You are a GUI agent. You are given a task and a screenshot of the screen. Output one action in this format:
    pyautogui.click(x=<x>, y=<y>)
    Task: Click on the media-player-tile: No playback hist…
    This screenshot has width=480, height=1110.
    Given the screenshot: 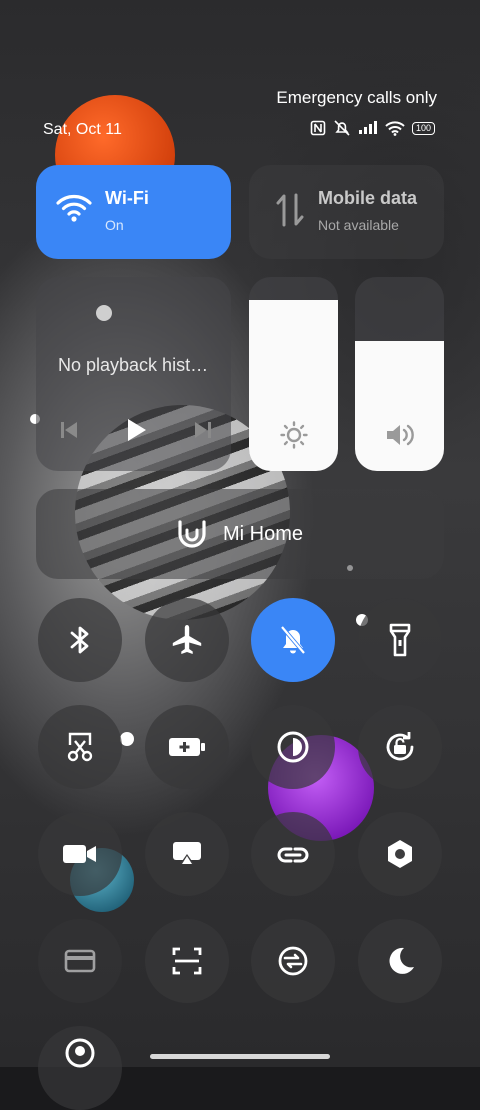 What is the action you would take?
    pyautogui.click(x=133, y=374)
    